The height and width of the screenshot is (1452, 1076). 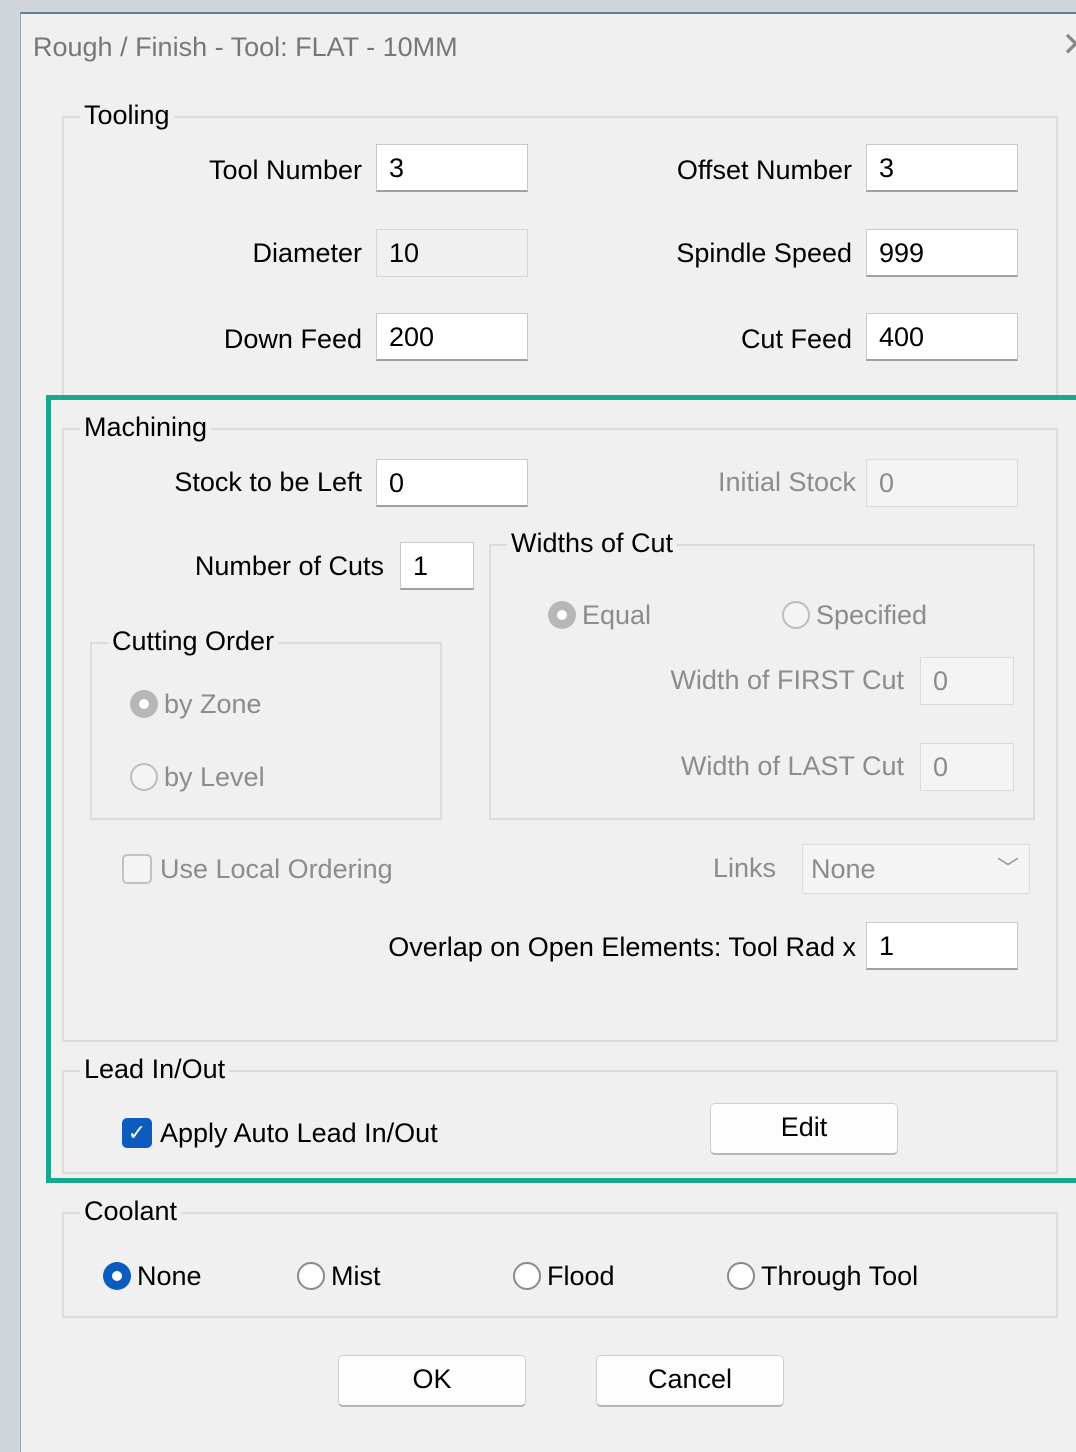 I want to click on coolant-through-tool-label: Through Tool, so click(x=839, y=1276).